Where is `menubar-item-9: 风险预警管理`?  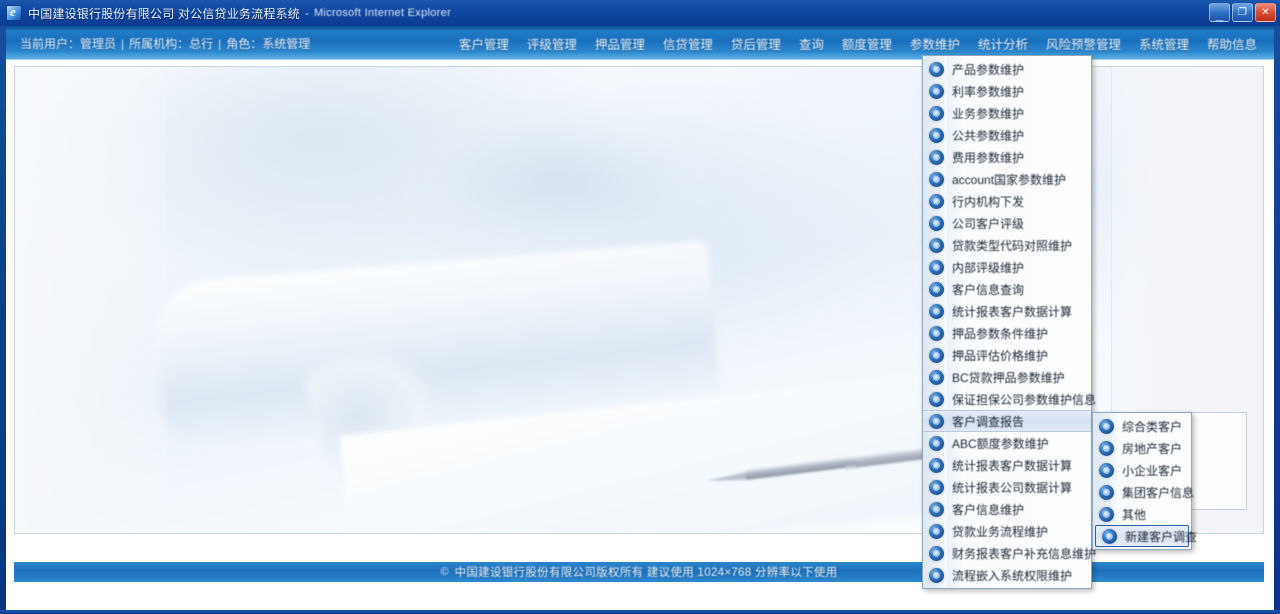
menubar-item-9: 风险预警管理 is located at coordinates (1083, 43).